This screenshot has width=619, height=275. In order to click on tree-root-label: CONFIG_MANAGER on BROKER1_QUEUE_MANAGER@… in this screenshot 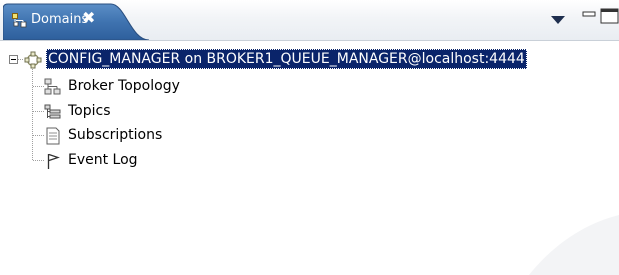, I will do `click(286, 59)`.